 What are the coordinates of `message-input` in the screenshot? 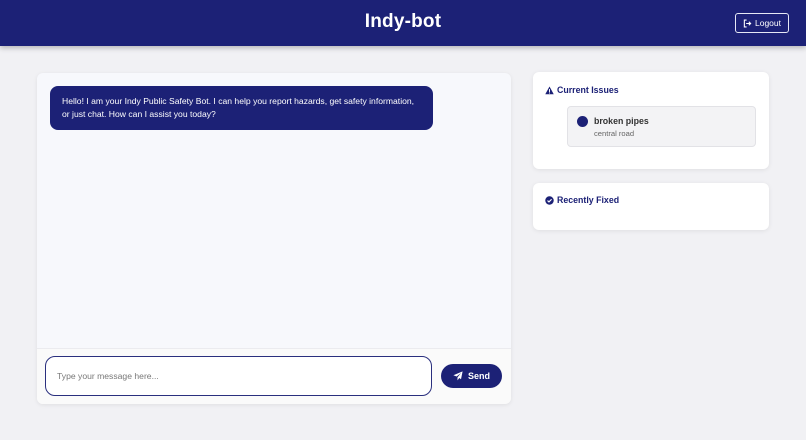 It's located at (238, 376).